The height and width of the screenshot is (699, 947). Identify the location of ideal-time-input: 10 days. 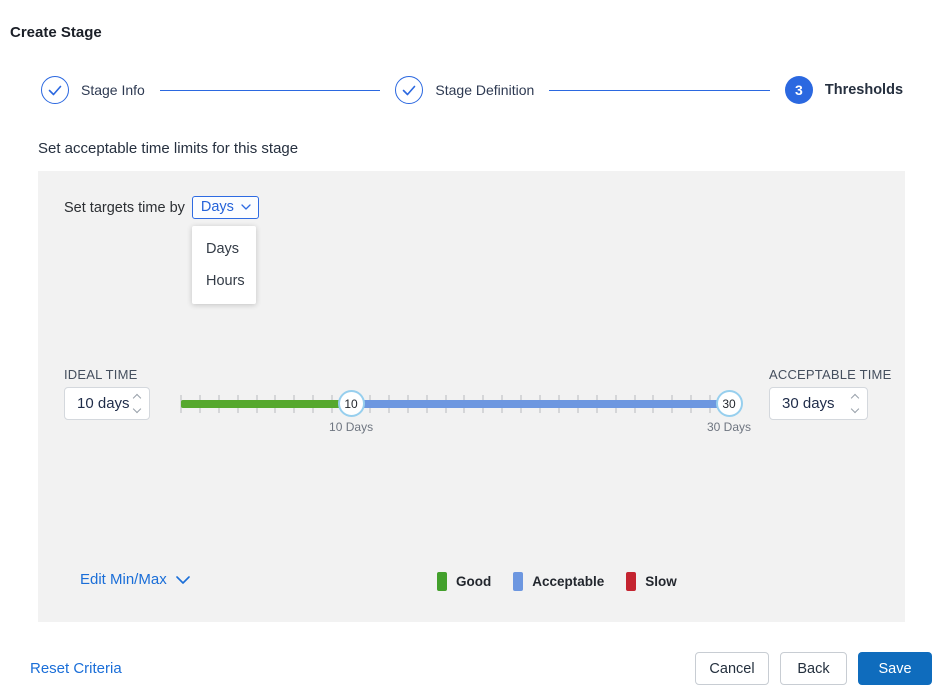
(107, 403).